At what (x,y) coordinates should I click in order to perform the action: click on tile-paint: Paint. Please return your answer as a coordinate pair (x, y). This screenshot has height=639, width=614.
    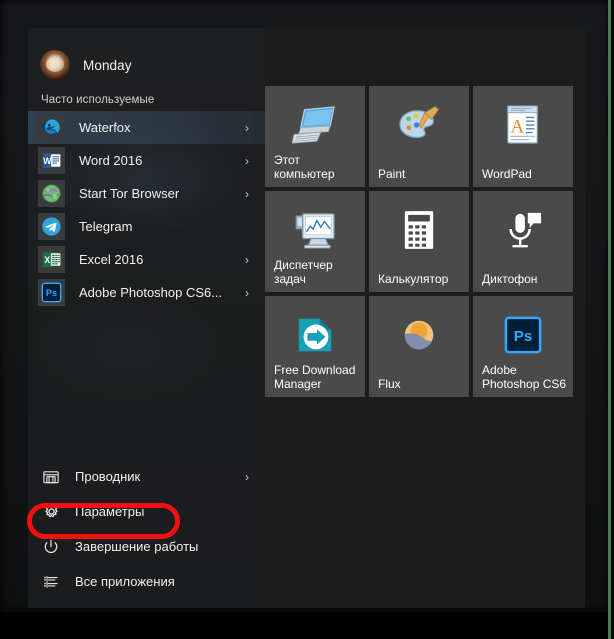
    Looking at the image, I should click on (419, 136).